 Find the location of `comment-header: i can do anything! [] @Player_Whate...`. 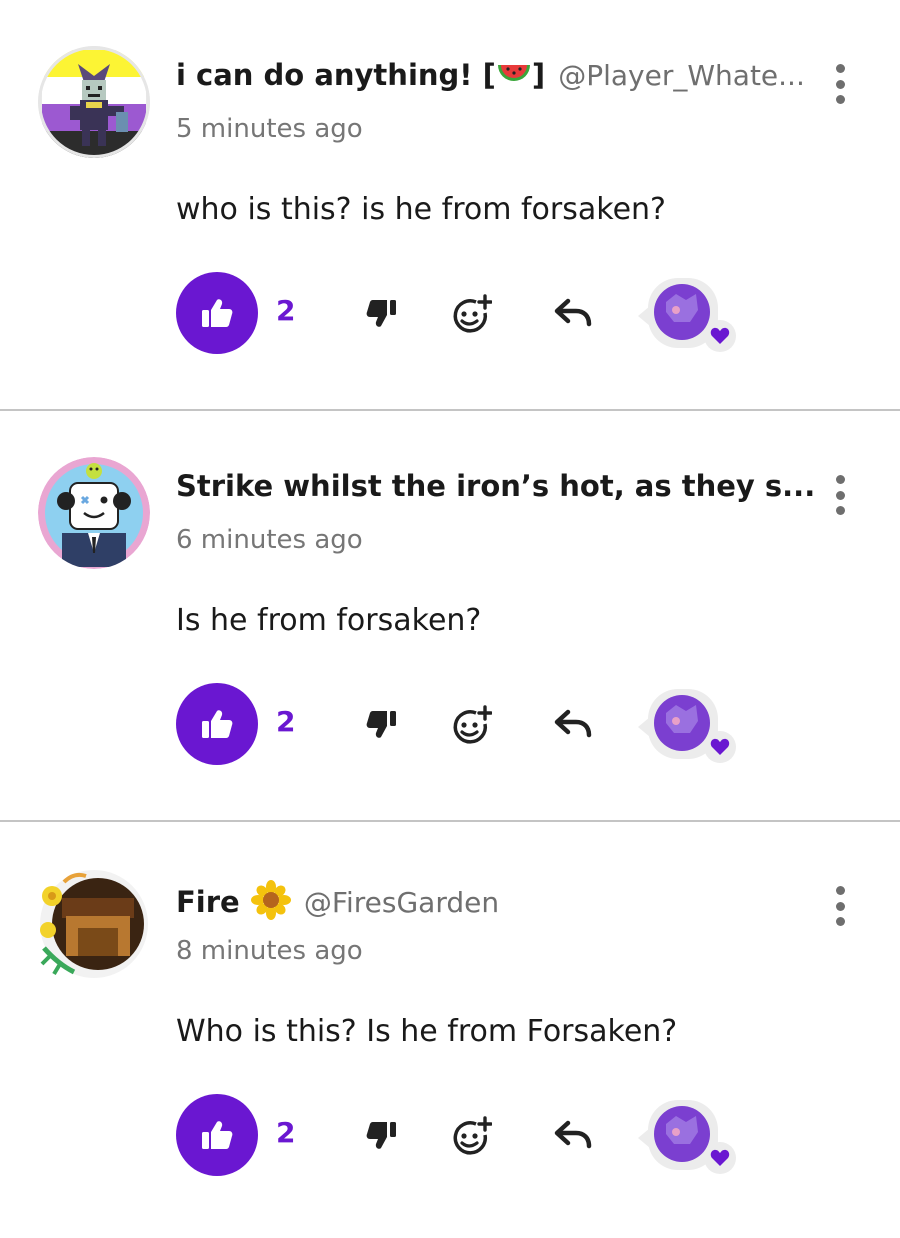

comment-header: i can do anything! [] @Player_Whate... is located at coordinates (496, 75).